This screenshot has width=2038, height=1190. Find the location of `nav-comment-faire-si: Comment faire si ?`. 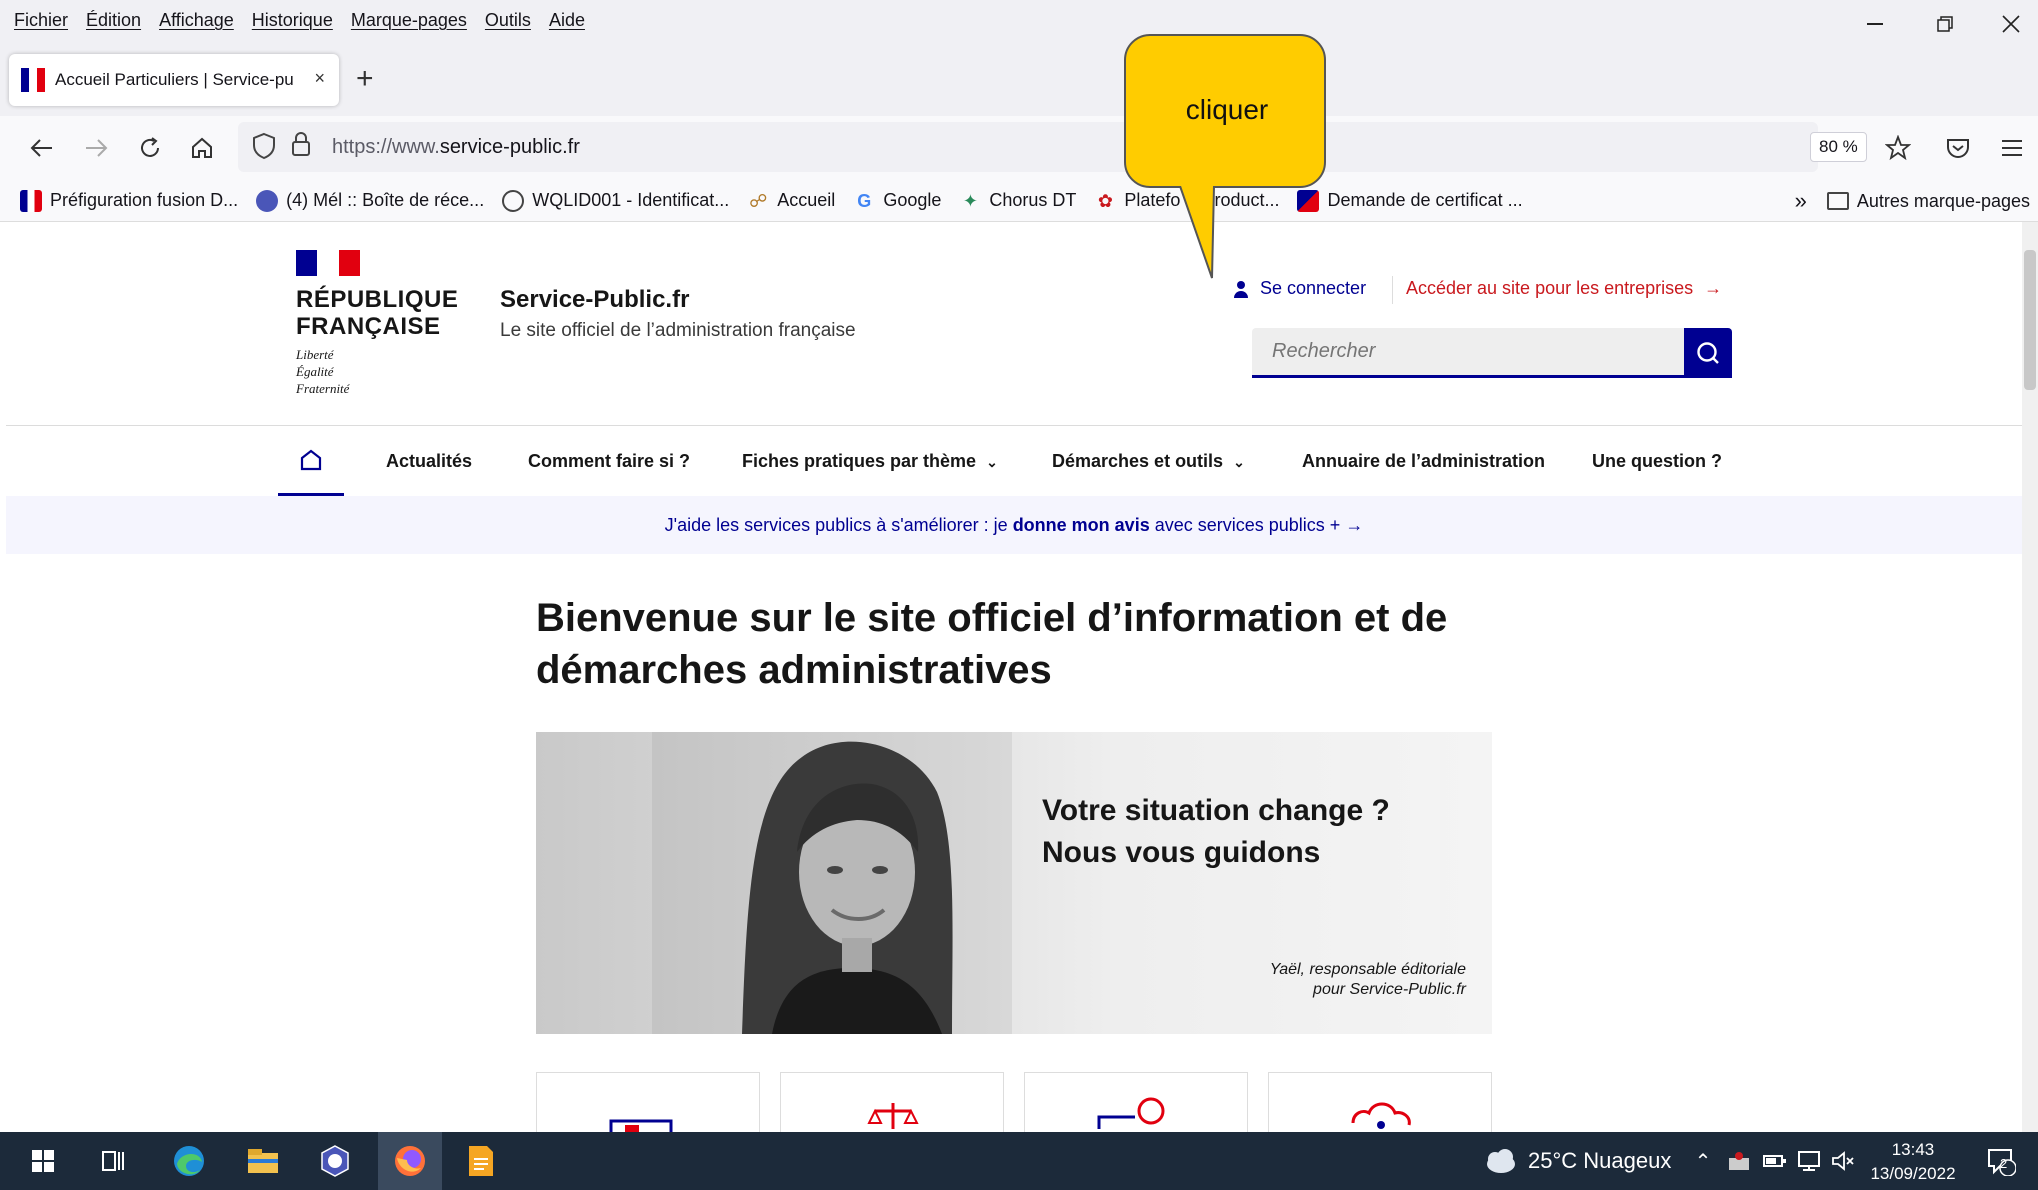

nav-comment-faire-si: Comment faire si ? is located at coordinates (609, 461).